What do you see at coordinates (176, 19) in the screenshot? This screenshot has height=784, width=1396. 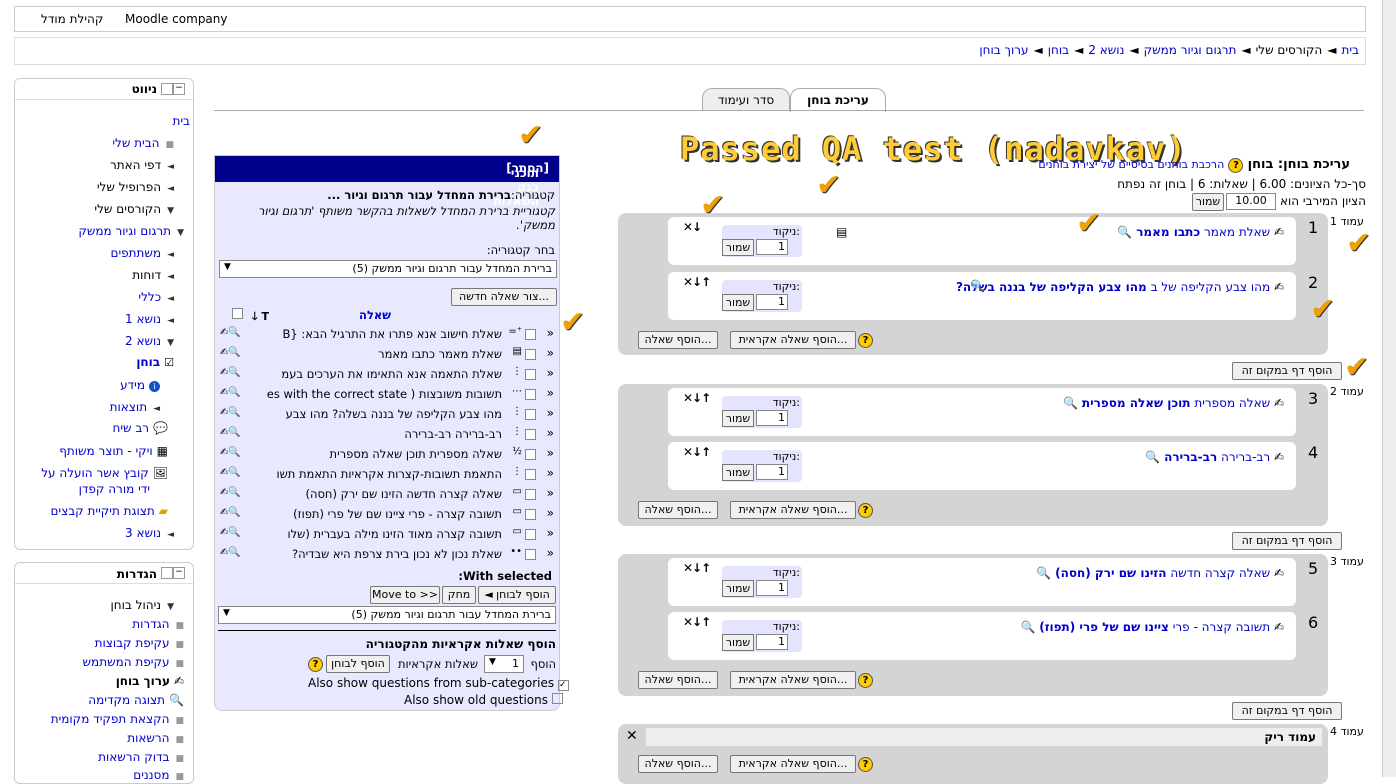 I see `company-name: Moodle company` at bounding box center [176, 19].